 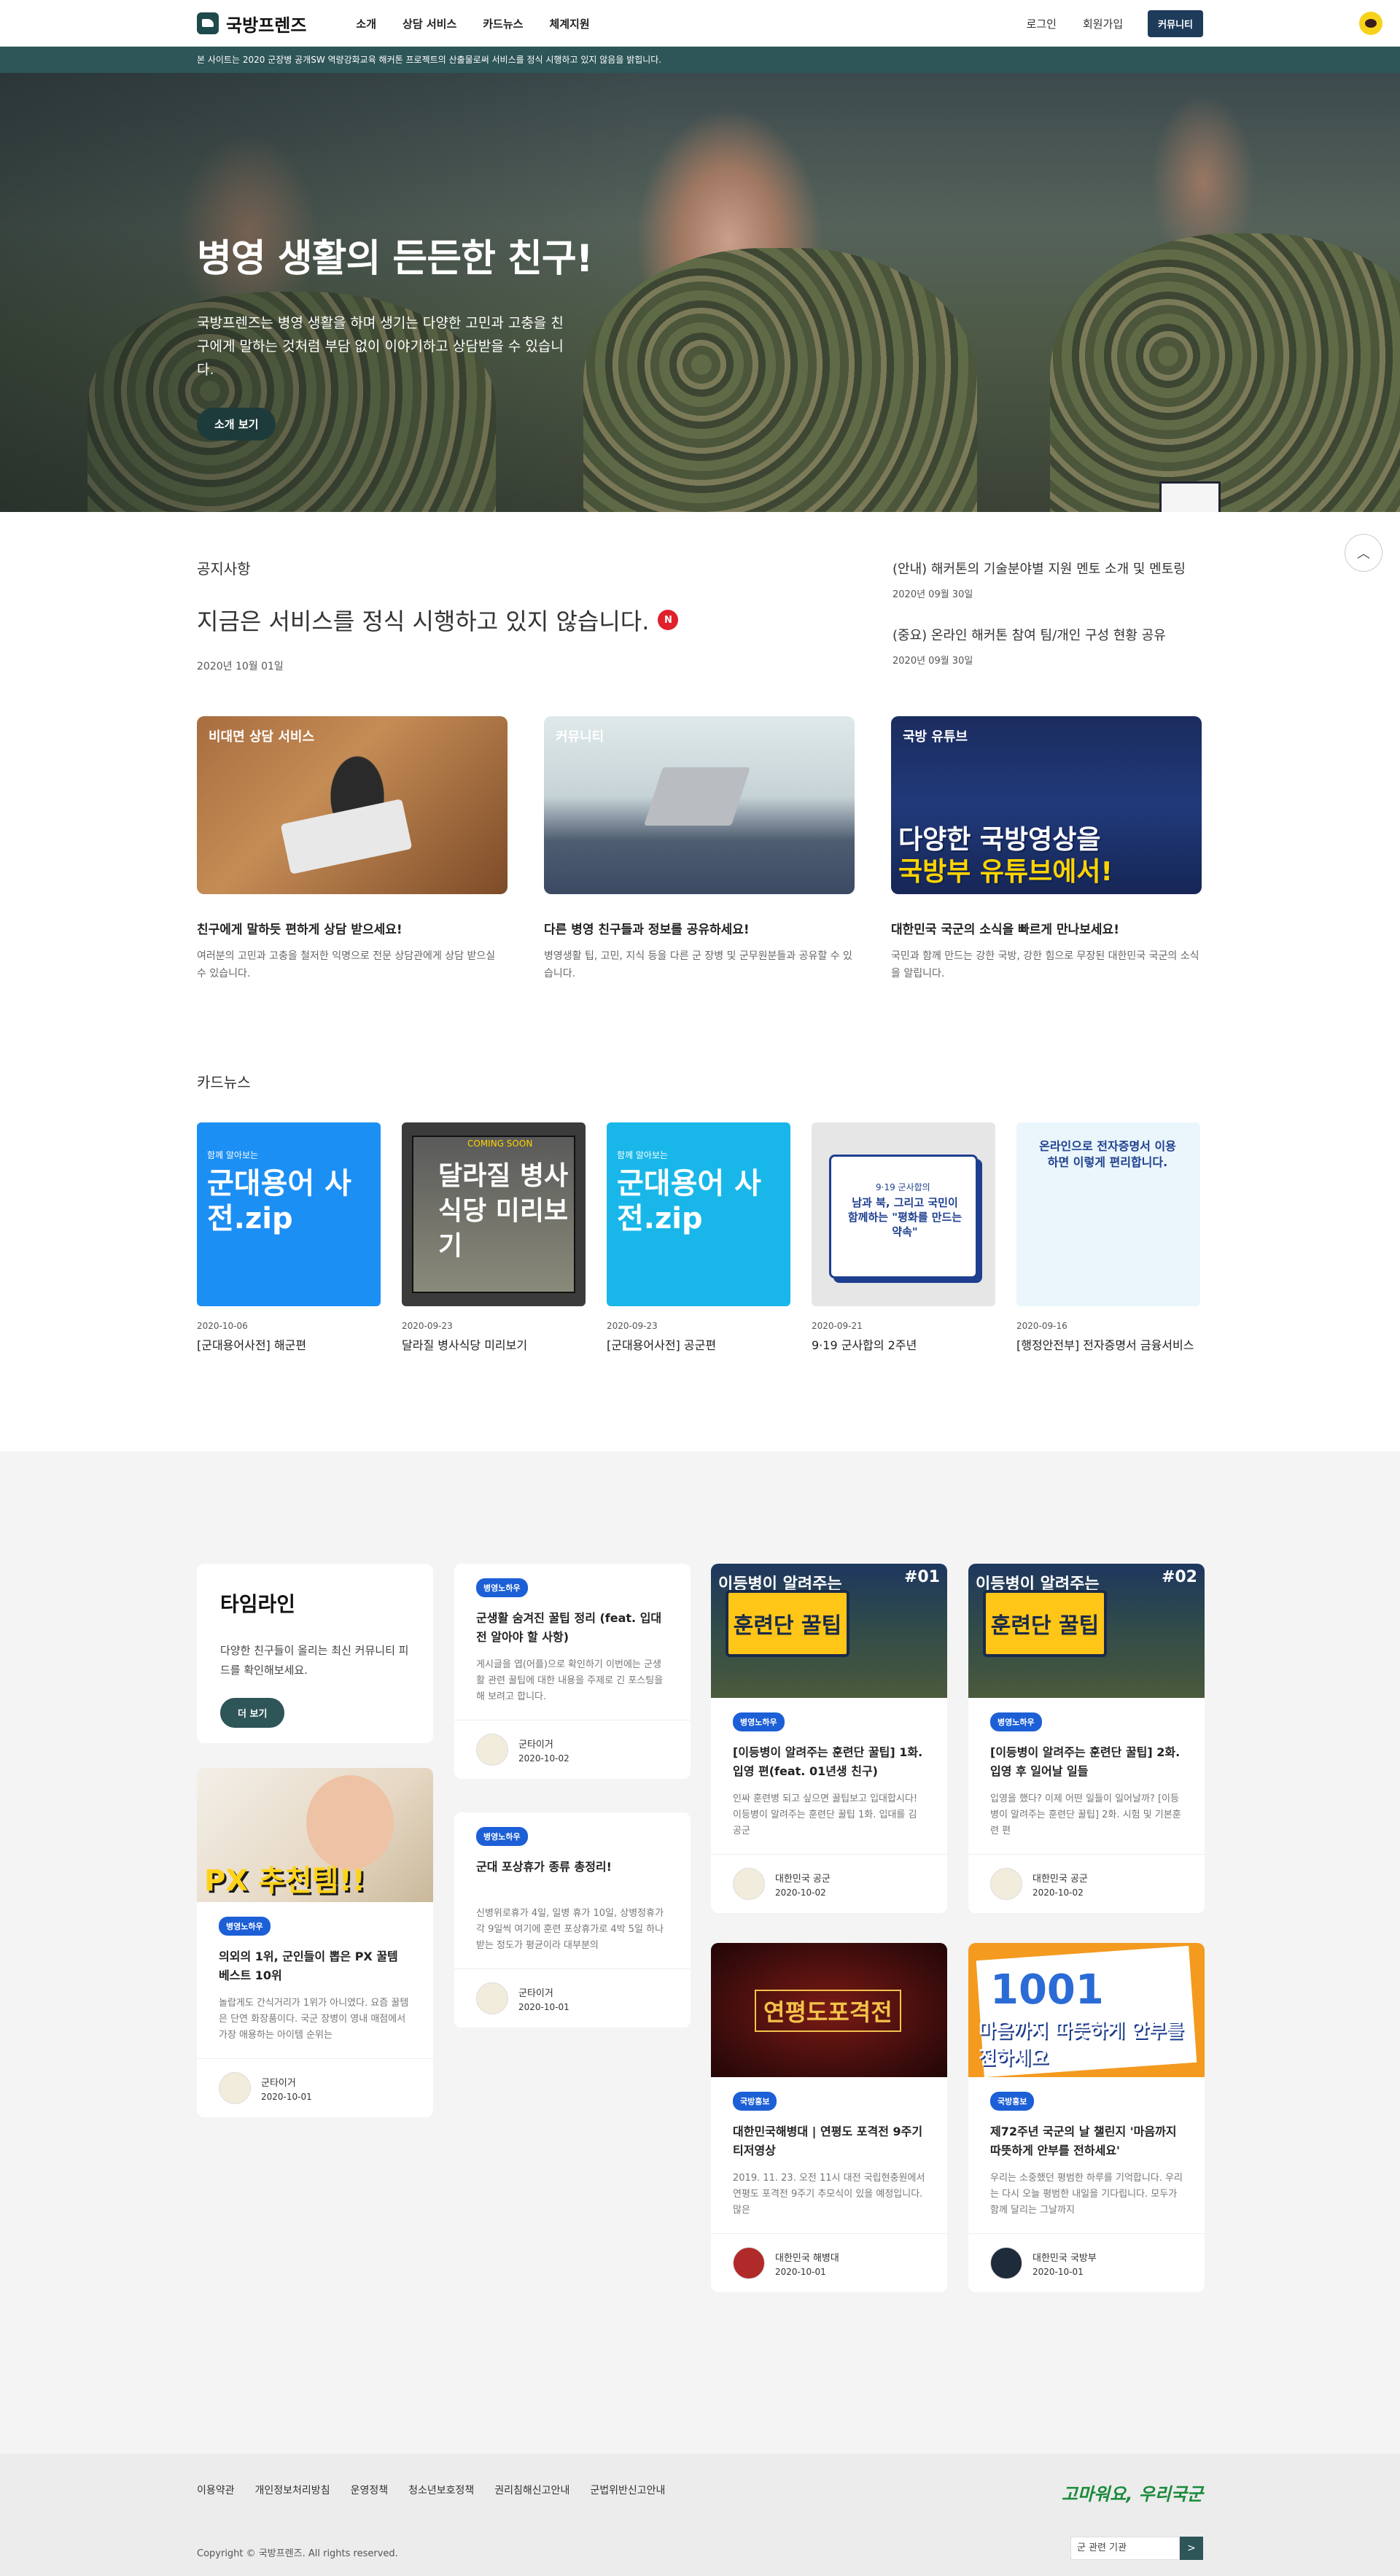 What do you see at coordinates (668, 620) in the screenshot?
I see `new-badge: N` at bounding box center [668, 620].